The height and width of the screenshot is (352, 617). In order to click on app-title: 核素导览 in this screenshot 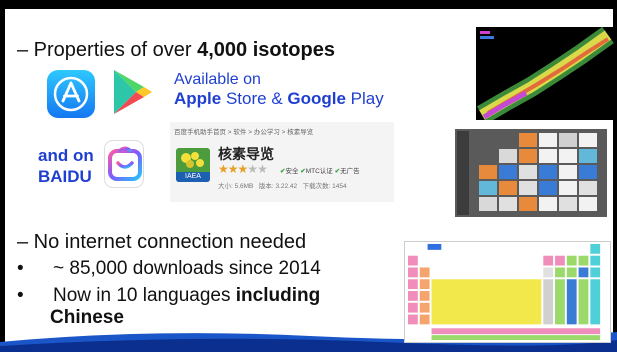, I will do `click(246, 154)`.